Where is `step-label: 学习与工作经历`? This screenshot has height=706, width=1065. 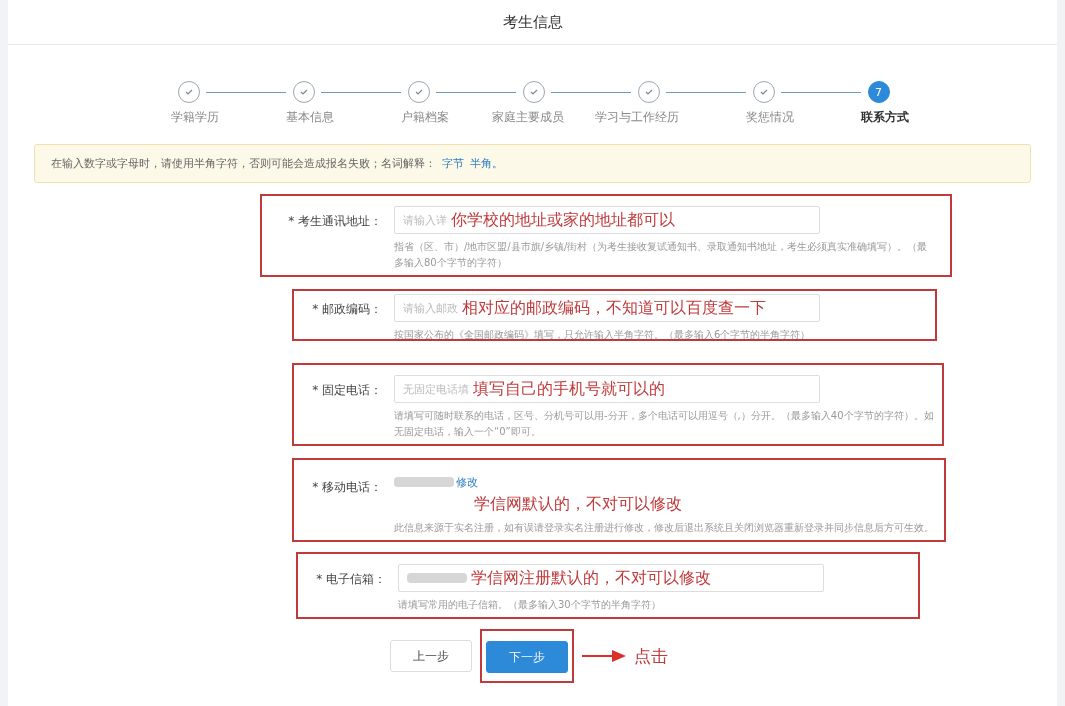
step-label: 学习与工作经历 is located at coordinates (636, 117).